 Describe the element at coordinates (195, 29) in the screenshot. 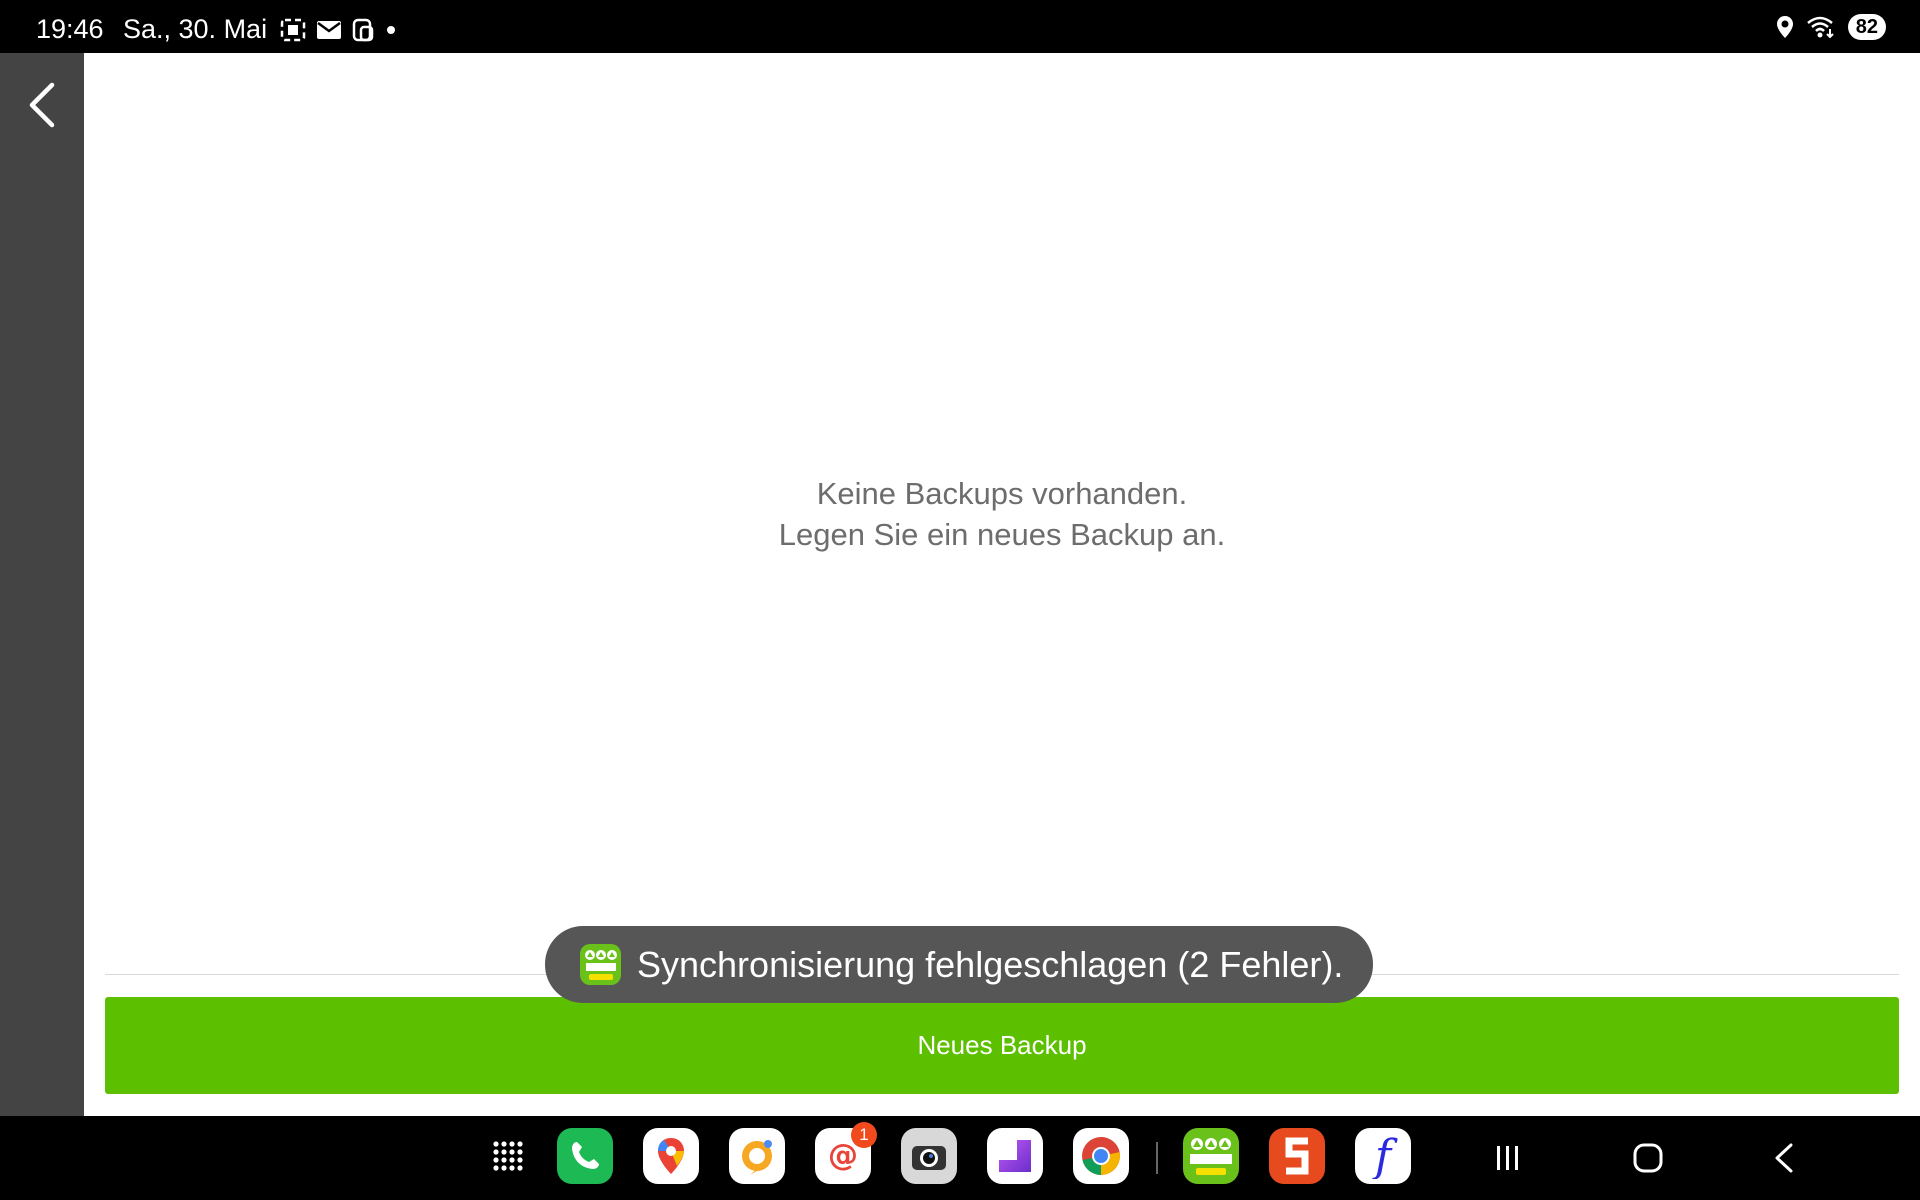

I see `status-date: Sa., 30. Mai` at that location.